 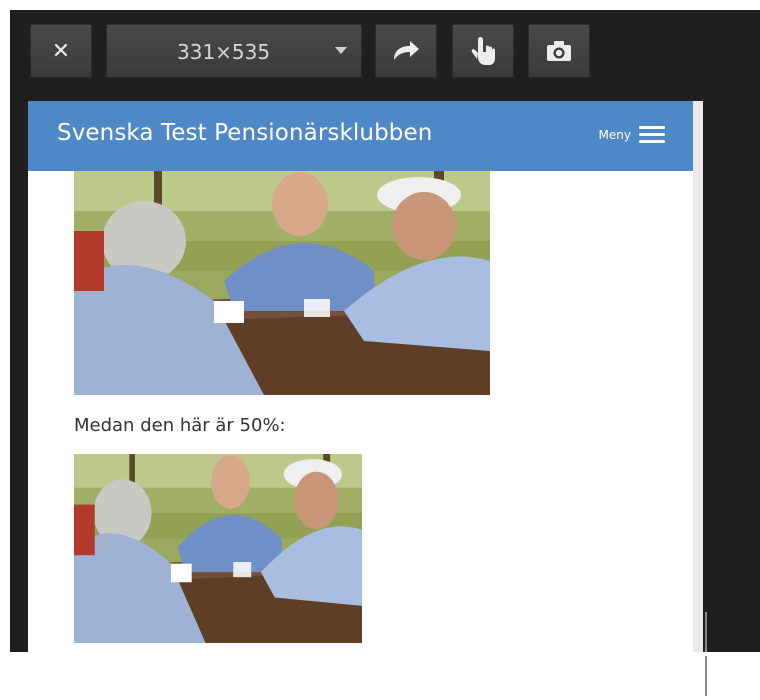 I want to click on touch-emulation-button, so click(x=483, y=51).